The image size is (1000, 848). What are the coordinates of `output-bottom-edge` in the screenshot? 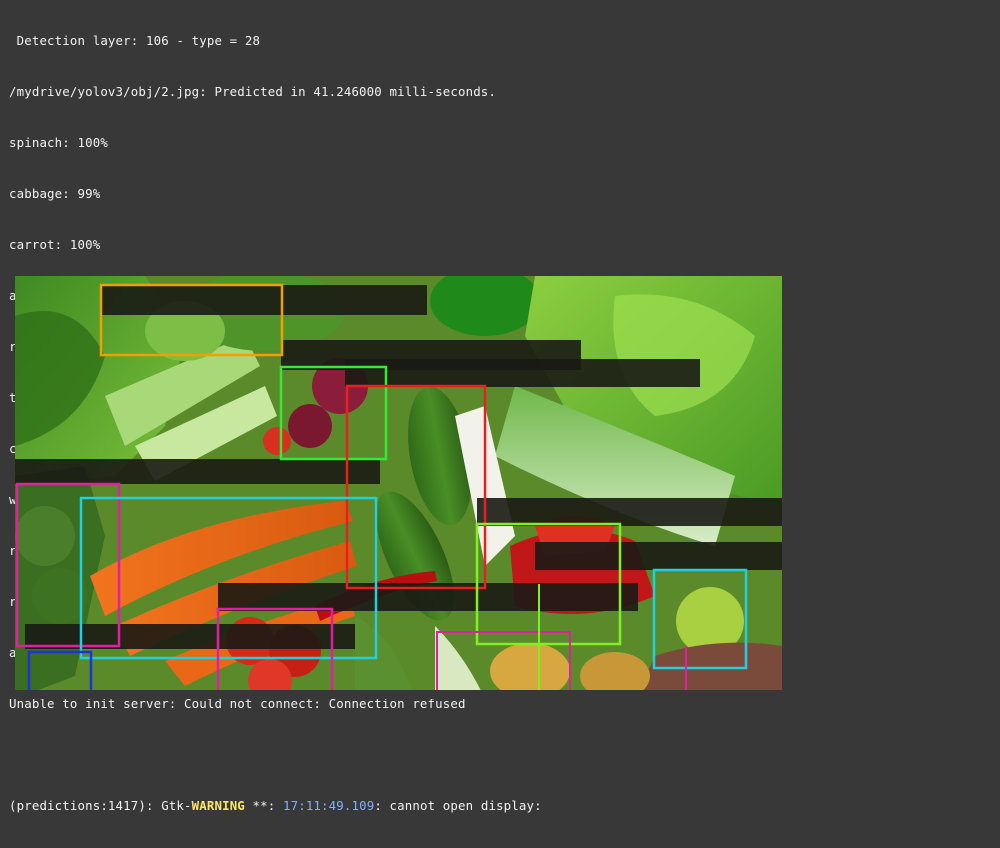 It's located at (500, 694).